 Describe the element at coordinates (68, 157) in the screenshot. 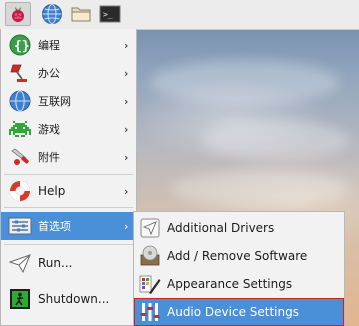

I see `menu-item-accessories: 附件 ›` at that location.